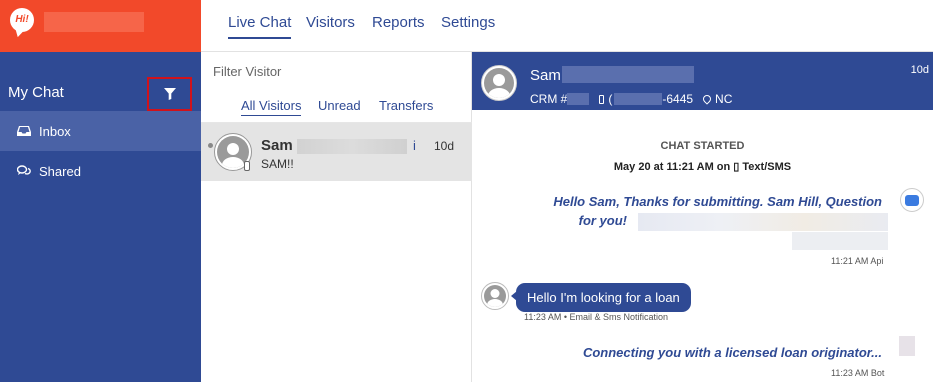 Image resolution: width=933 pixels, height=382 pixels. What do you see at coordinates (22, 20) in the screenshot?
I see `app-logo: Hi!` at bounding box center [22, 20].